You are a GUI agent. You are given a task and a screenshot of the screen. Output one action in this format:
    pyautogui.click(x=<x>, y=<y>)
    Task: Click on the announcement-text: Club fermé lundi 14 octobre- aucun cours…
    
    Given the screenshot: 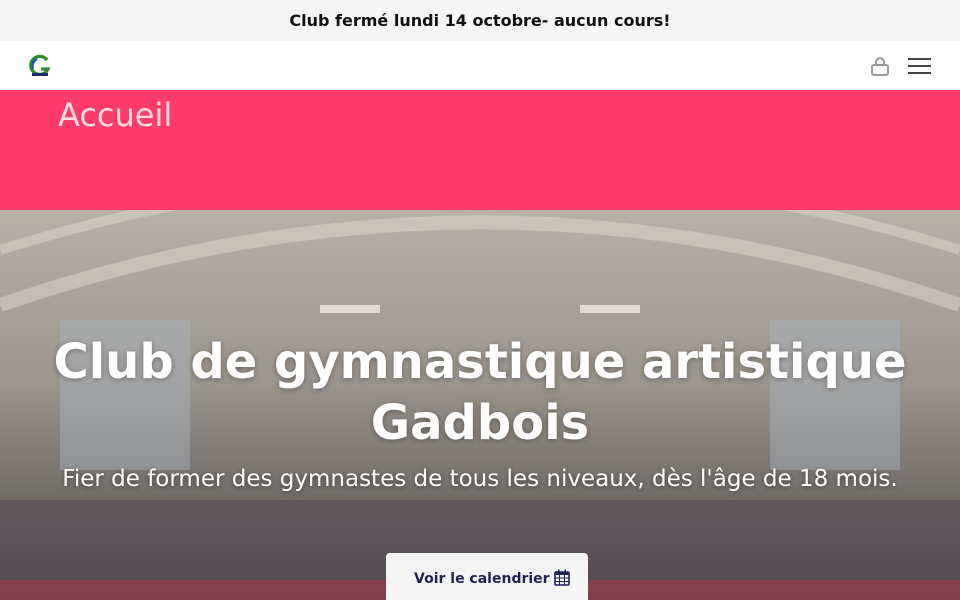 What is the action you would take?
    pyautogui.click(x=480, y=20)
    